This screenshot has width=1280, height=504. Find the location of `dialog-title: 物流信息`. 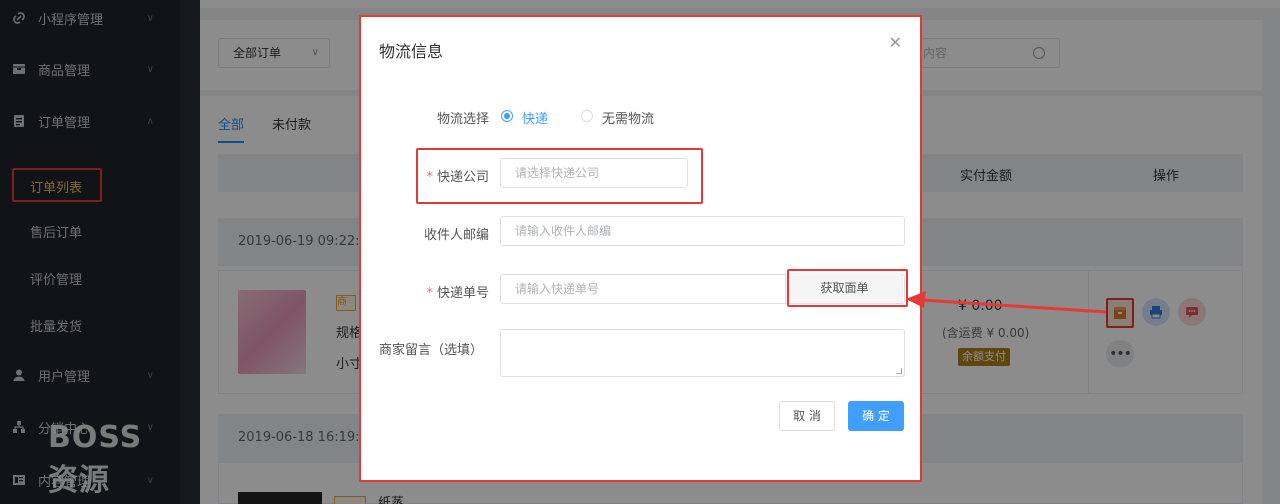

dialog-title: 物流信息 is located at coordinates (411, 51).